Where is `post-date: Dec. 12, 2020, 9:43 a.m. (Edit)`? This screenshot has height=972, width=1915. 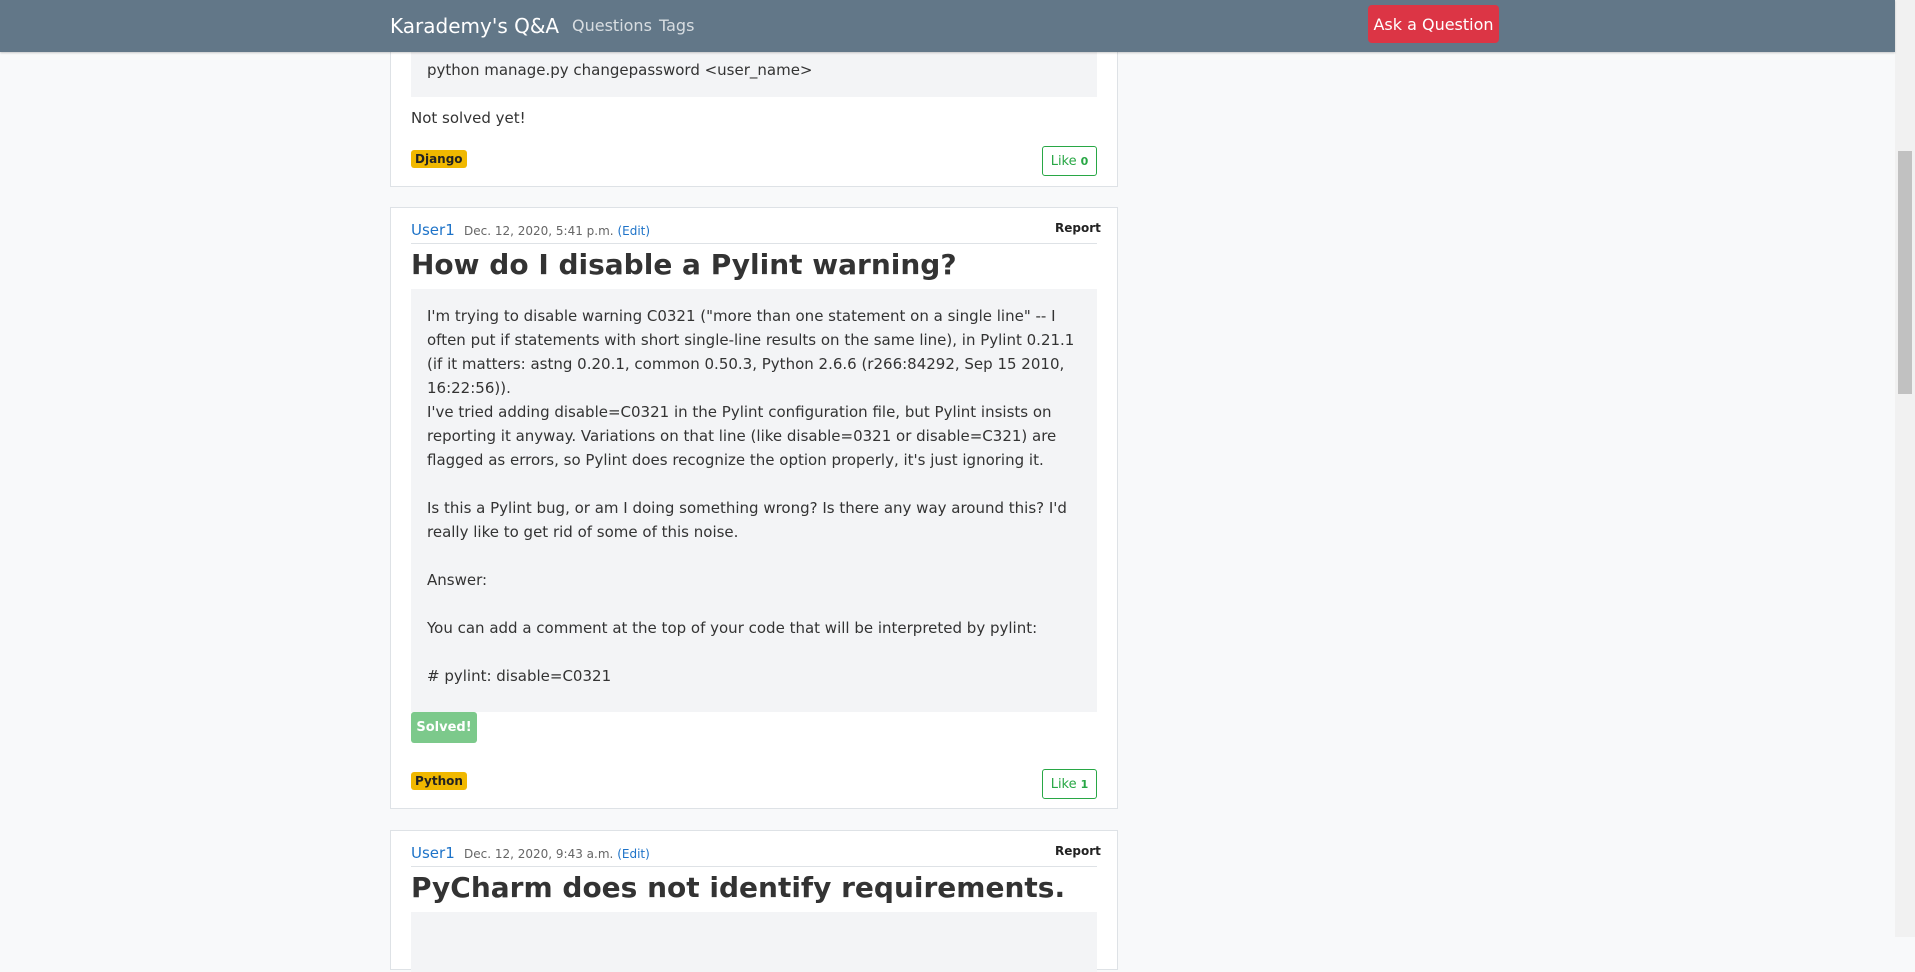 post-date: Dec. 12, 2020, 9:43 a.m. (Edit) is located at coordinates (557, 854).